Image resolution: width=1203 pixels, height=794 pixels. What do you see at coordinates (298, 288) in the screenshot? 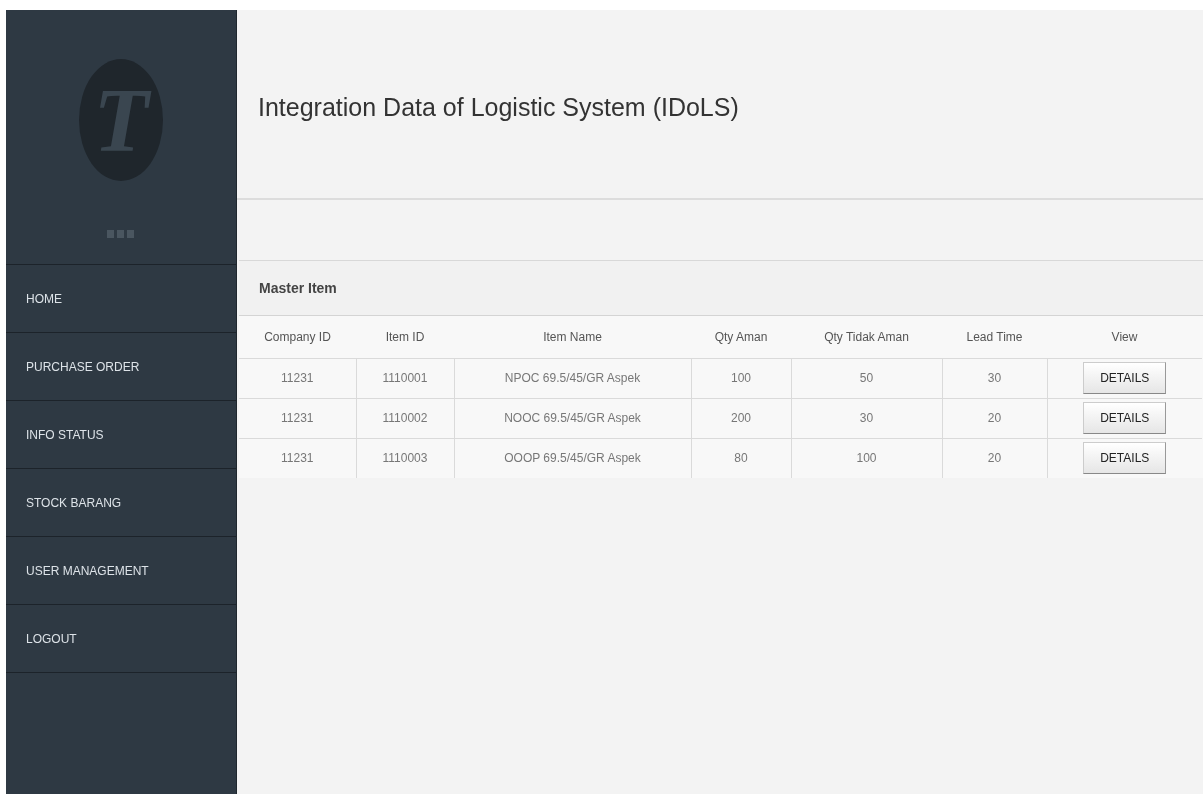
I see `panel-title: Master Item` at bounding box center [298, 288].